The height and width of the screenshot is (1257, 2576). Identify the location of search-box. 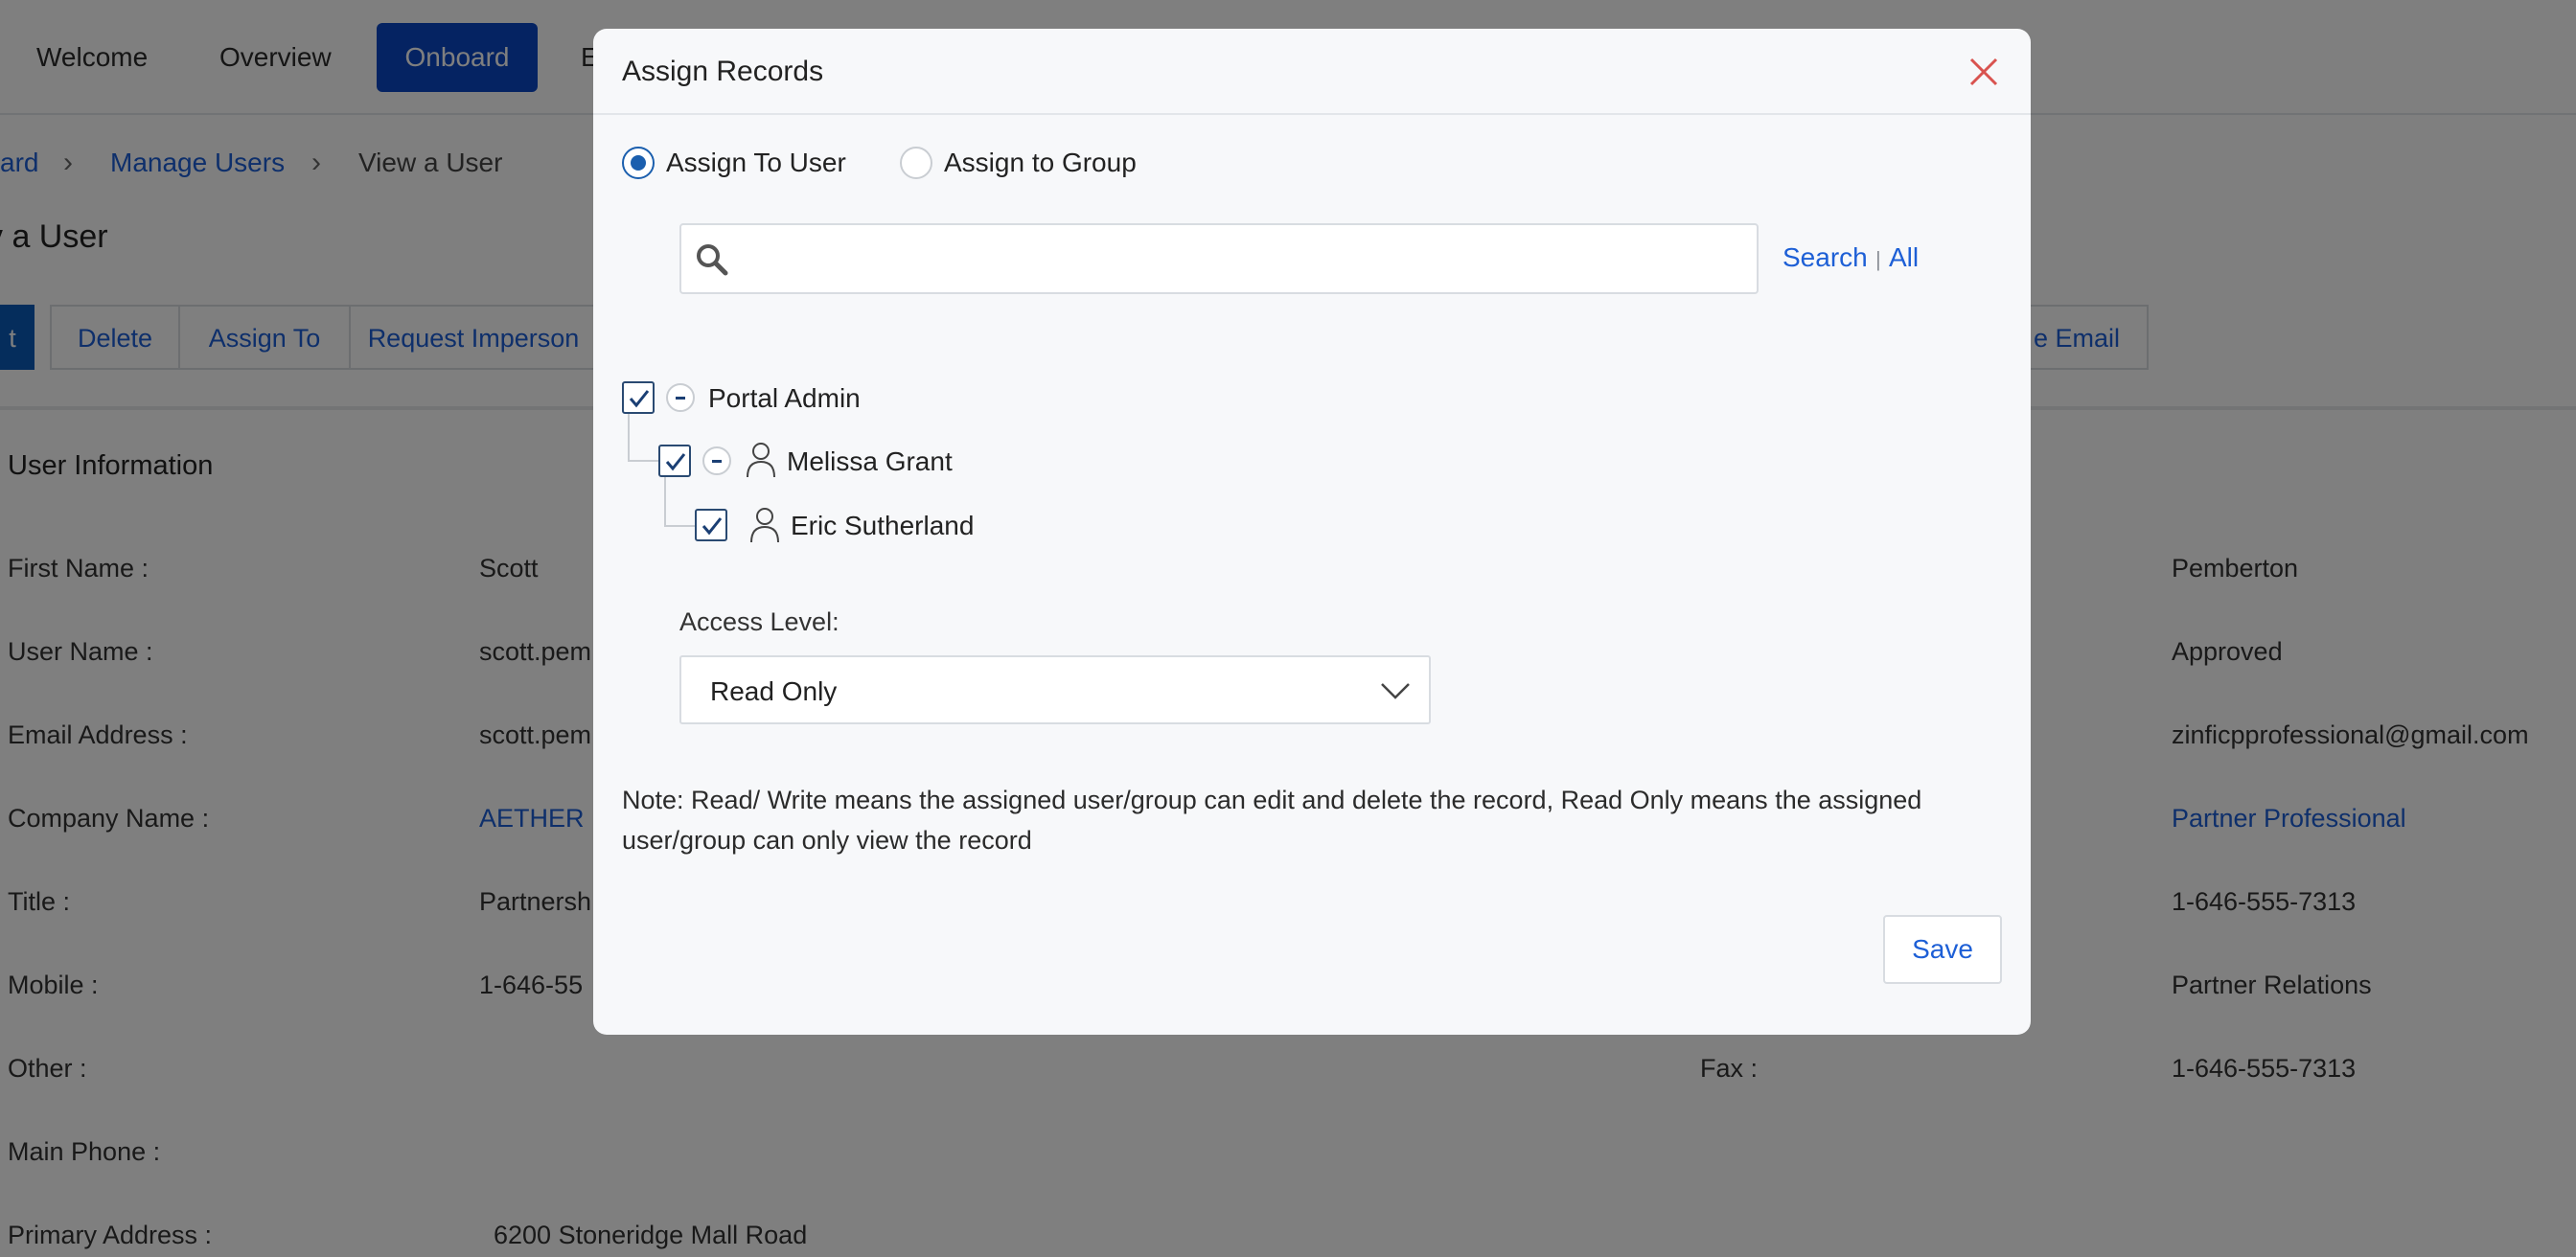
(1219, 258).